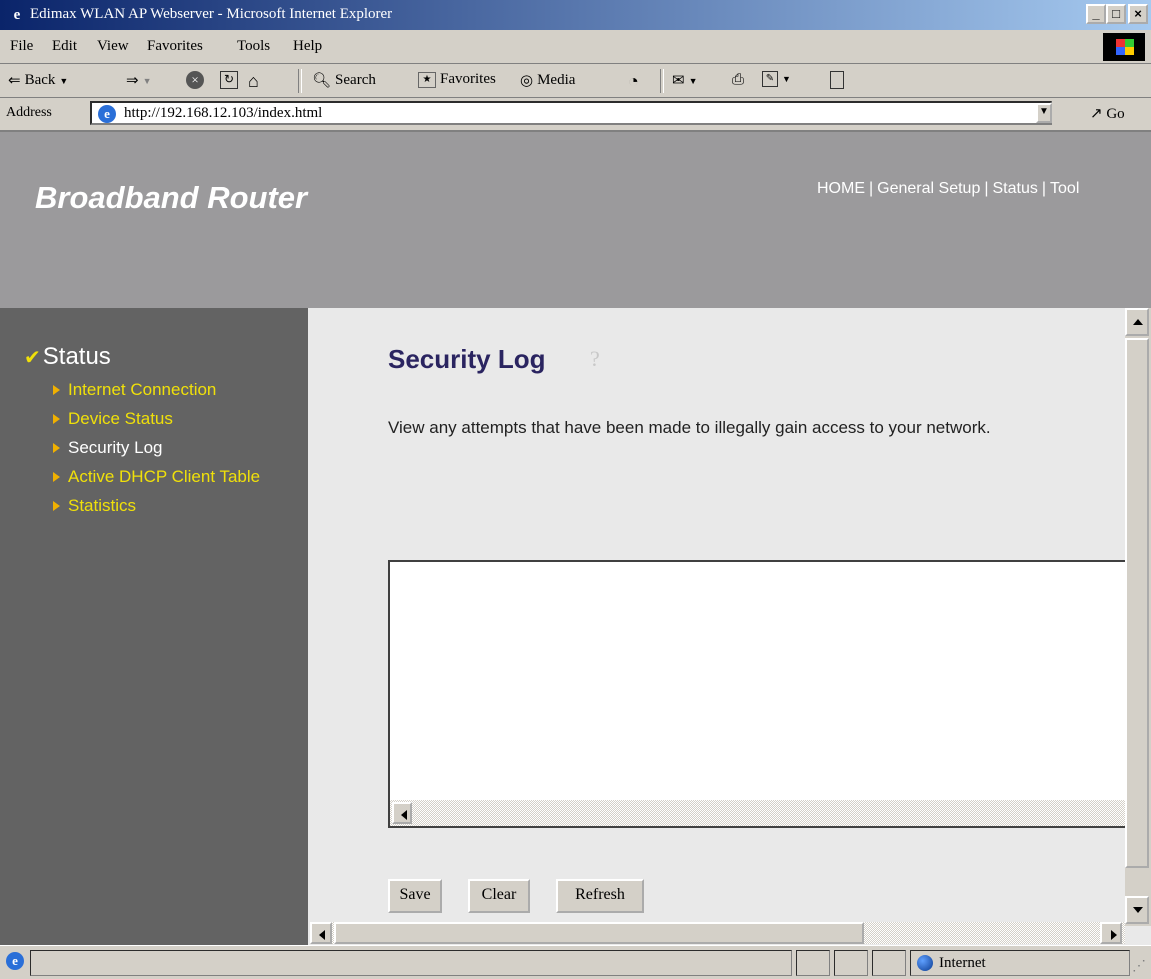  I want to click on favorites-label: Favorites, so click(468, 79).